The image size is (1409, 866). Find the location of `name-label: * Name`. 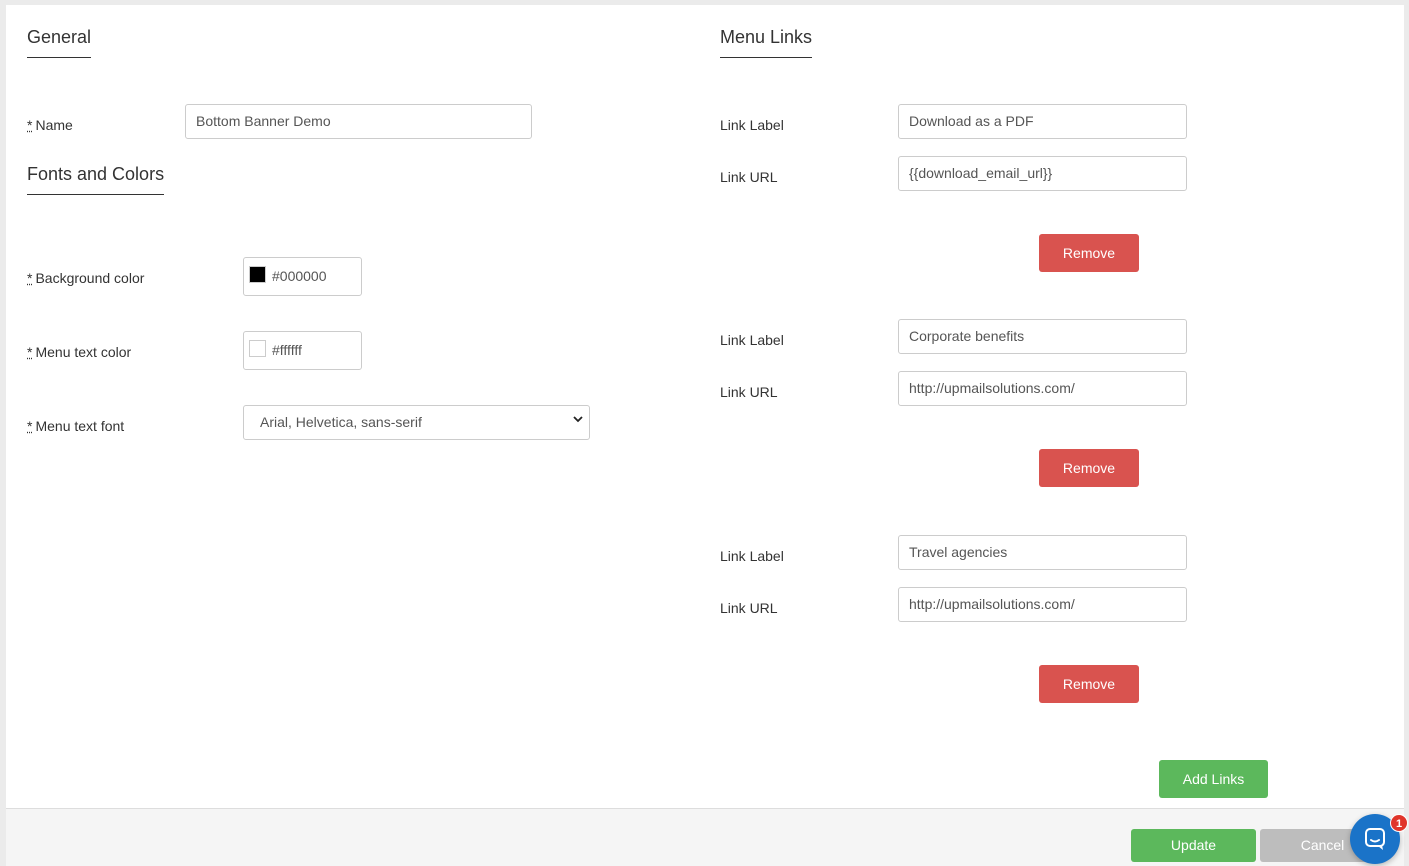

name-label: * Name is located at coordinates (50, 125).